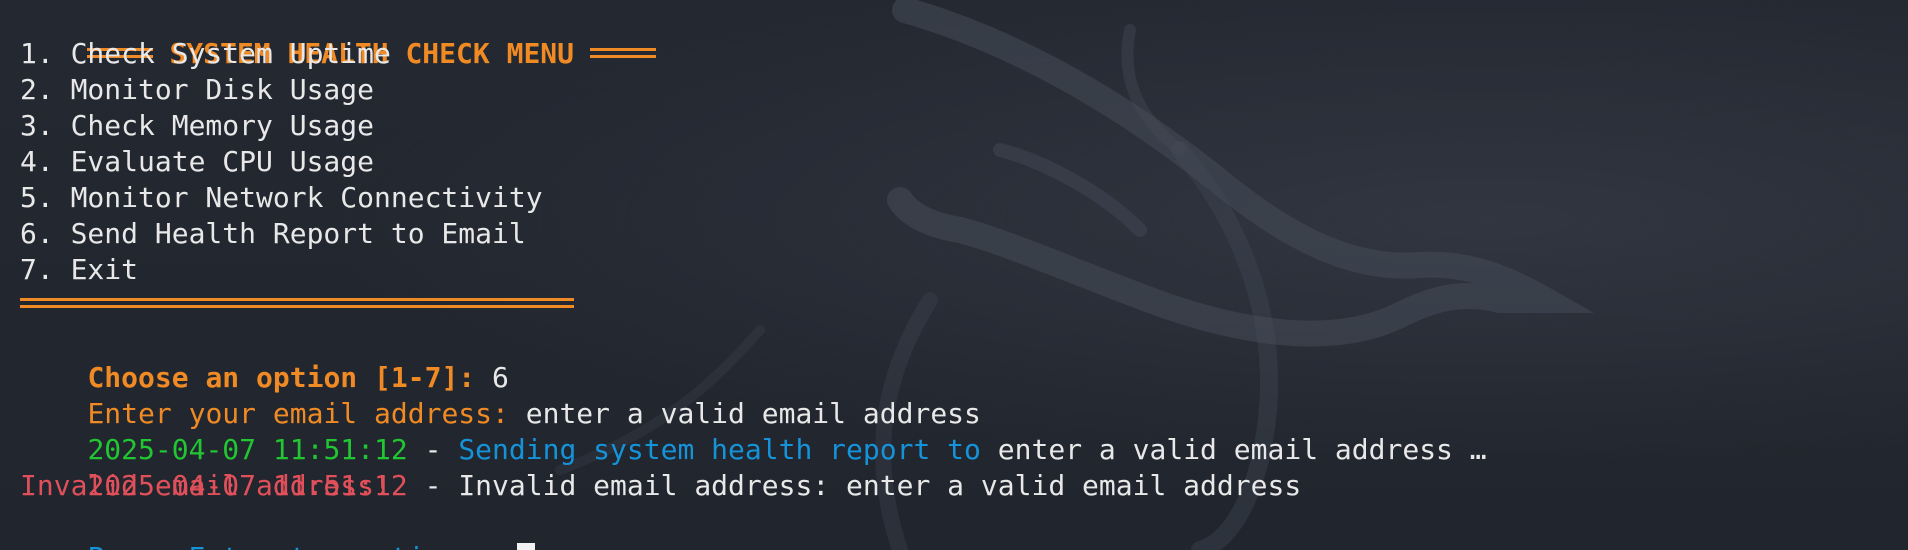  Describe the element at coordinates (79, 269) in the screenshot. I see `menu-item-7: 7. Exit` at that location.